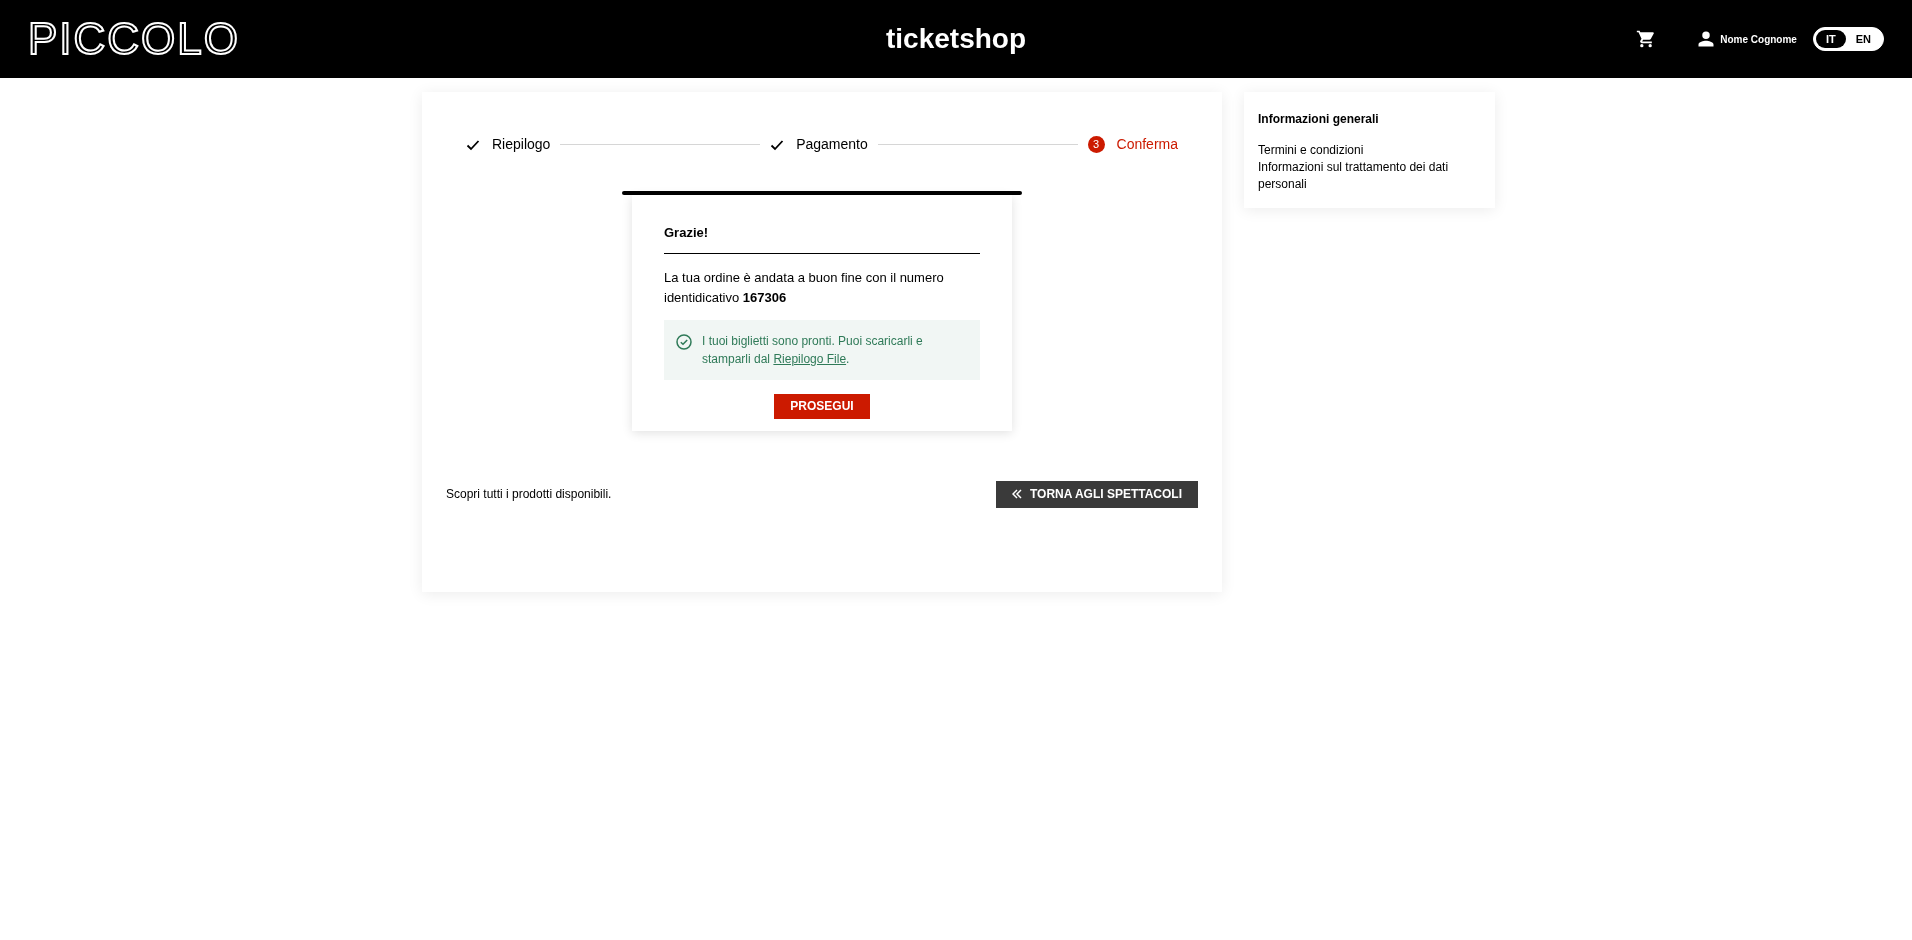  What do you see at coordinates (822, 406) in the screenshot?
I see `continue-button: PROSEGUI` at bounding box center [822, 406].